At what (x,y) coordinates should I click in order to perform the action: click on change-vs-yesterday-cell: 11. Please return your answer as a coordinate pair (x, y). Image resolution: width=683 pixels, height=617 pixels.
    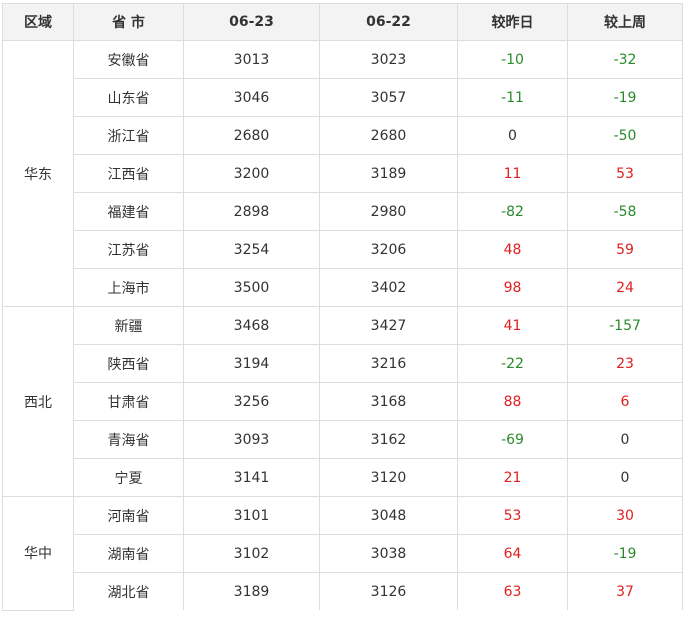
    Looking at the image, I should click on (512, 173).